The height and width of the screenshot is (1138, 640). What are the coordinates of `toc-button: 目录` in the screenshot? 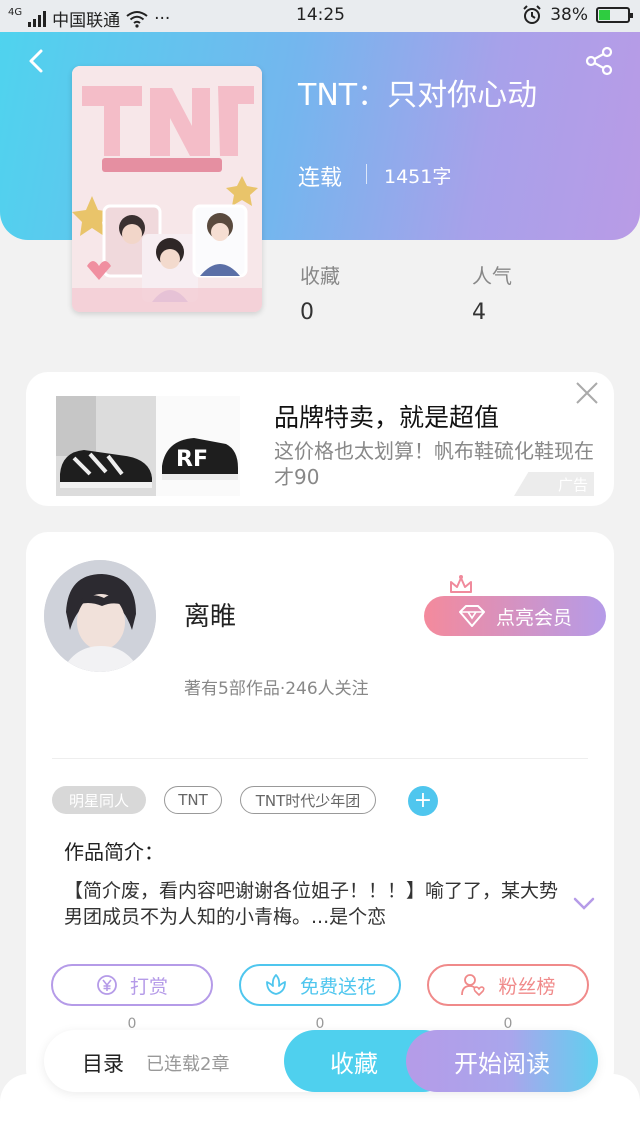 It's located at (103, 1063).